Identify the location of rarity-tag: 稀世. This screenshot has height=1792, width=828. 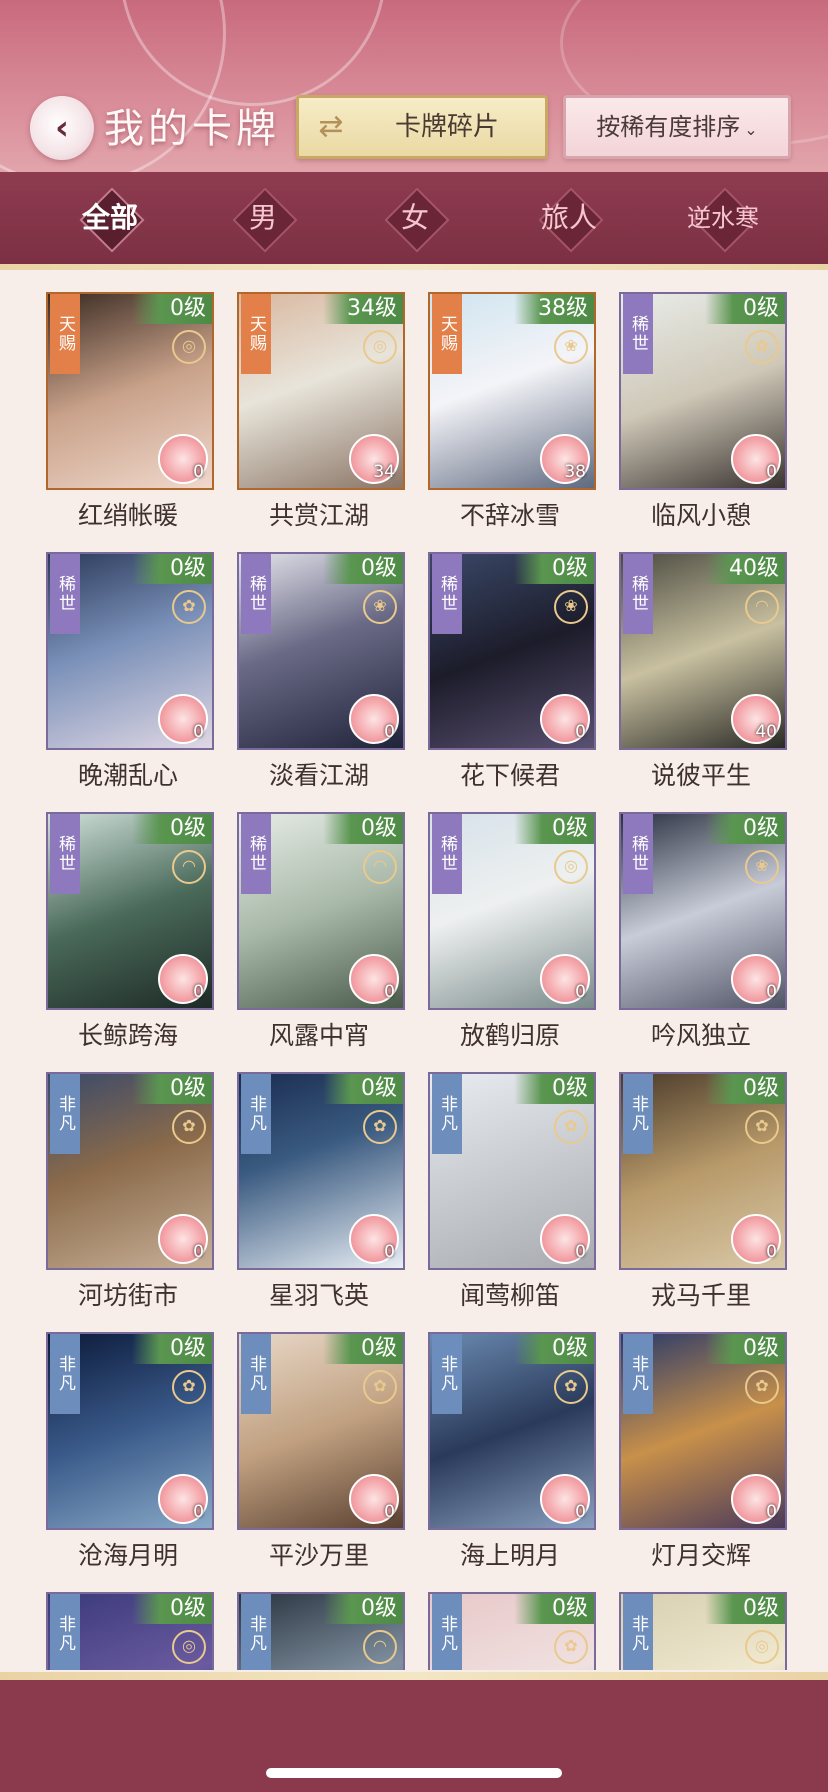
(447, 594).